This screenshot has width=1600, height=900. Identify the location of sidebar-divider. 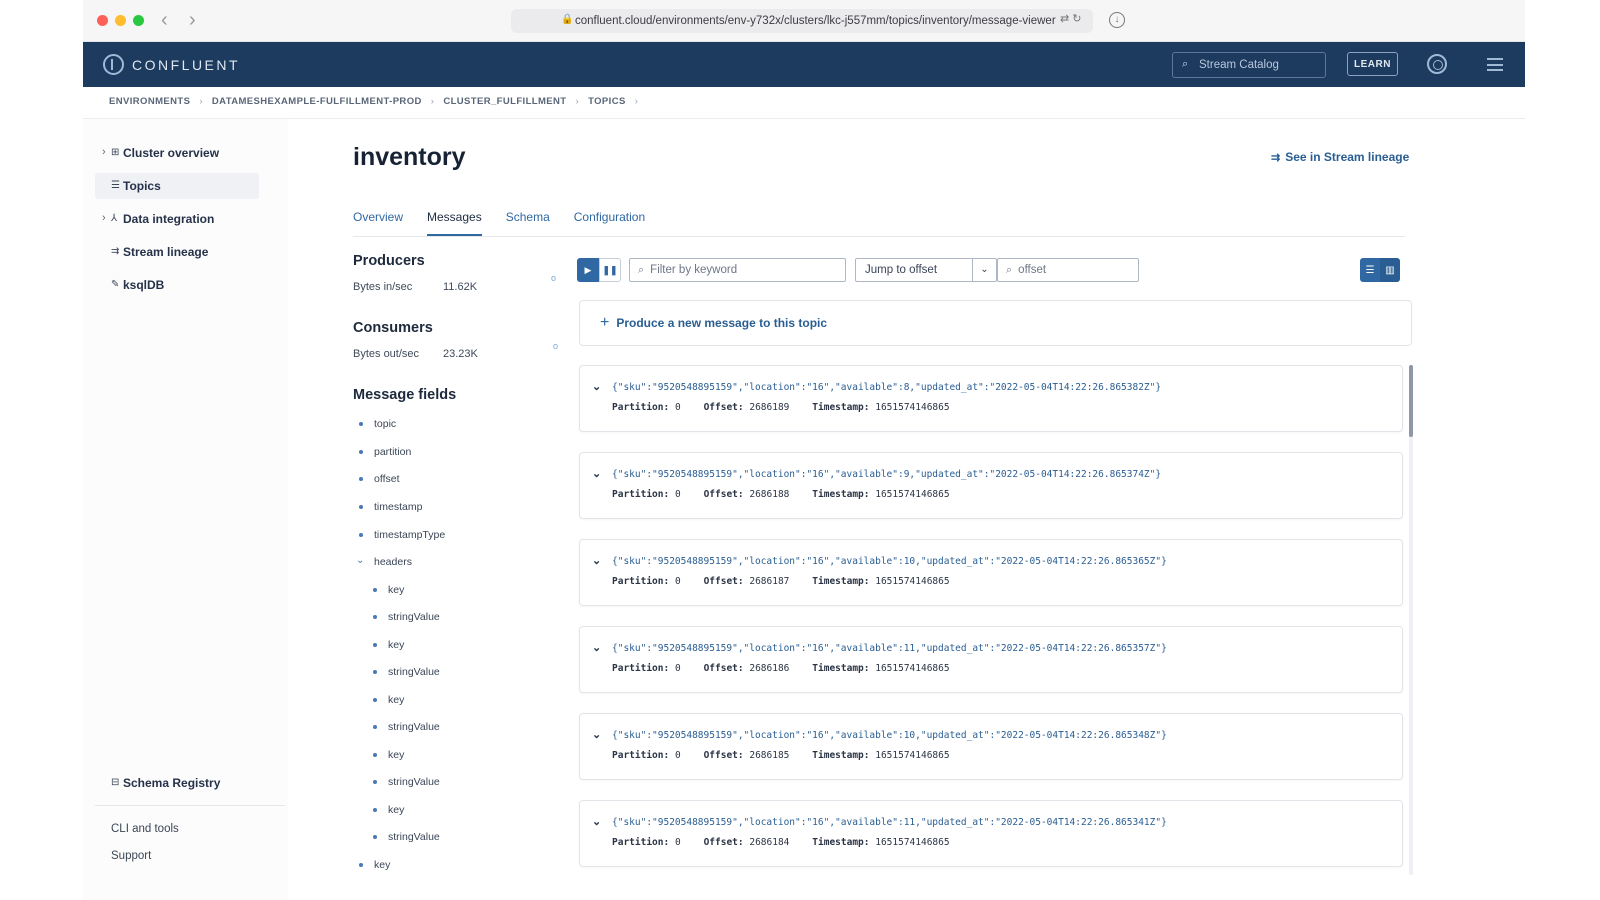
(190, 805).